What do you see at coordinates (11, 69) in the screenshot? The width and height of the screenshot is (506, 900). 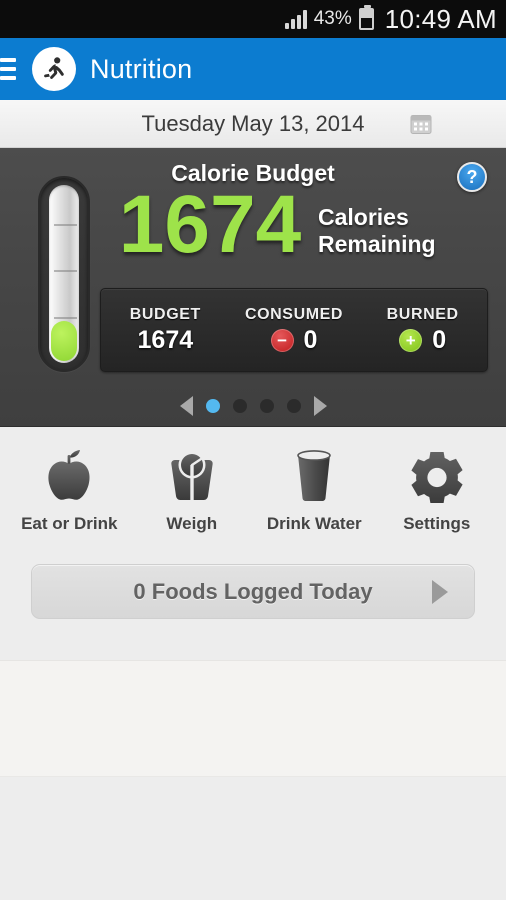 I see `hamburger-menu-icon` at bounding box center [11, 69].